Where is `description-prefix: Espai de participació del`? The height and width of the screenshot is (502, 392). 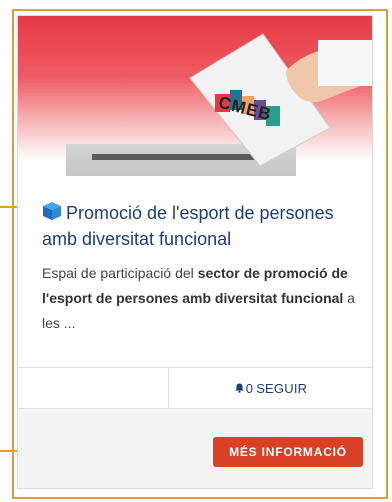
description-prefix: Espai de participació del is located at coordinates (120, 273).